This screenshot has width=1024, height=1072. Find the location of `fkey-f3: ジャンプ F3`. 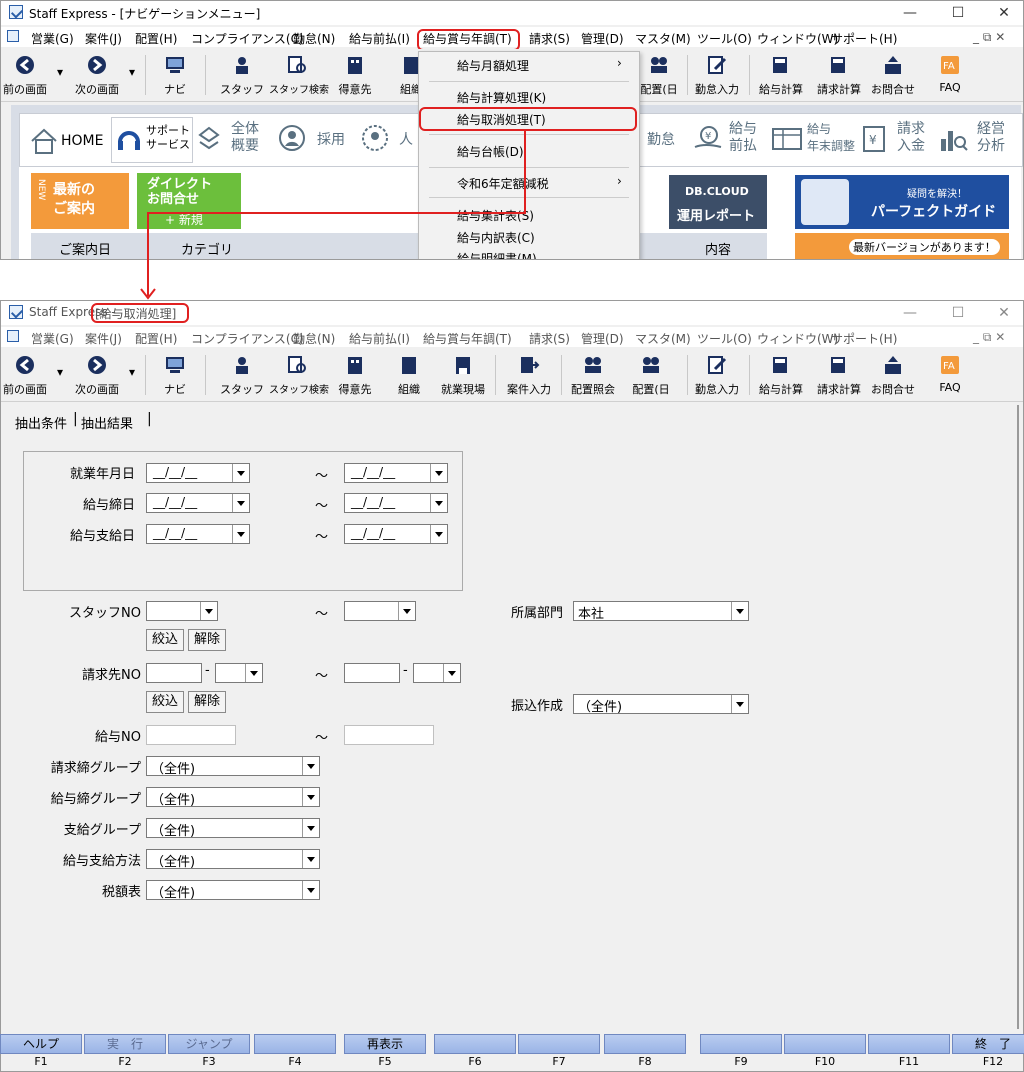

fkey-f3: ジャンプ F3 is located at coordinates (210, 1053).